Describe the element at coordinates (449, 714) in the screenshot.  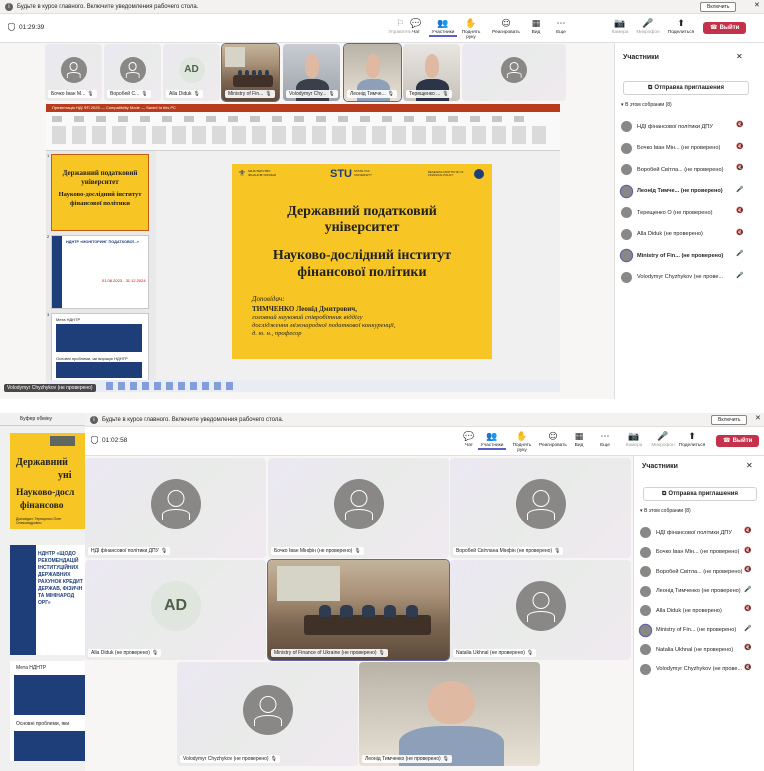
I see `participant-tile: Леонід Тимченко (не проверено) 🎙` at that location.